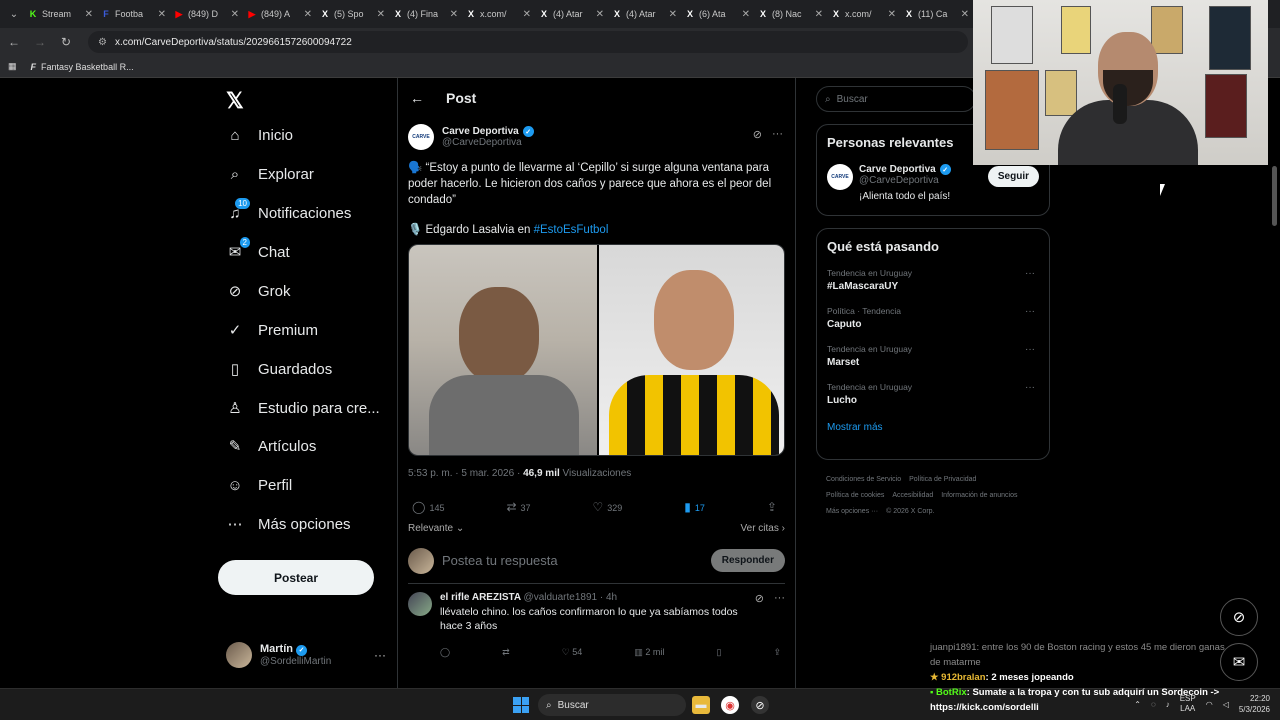  Describe the element at coordinates (730, 705) in the screenshot. I see `chrome-icon: ◉` at that location.